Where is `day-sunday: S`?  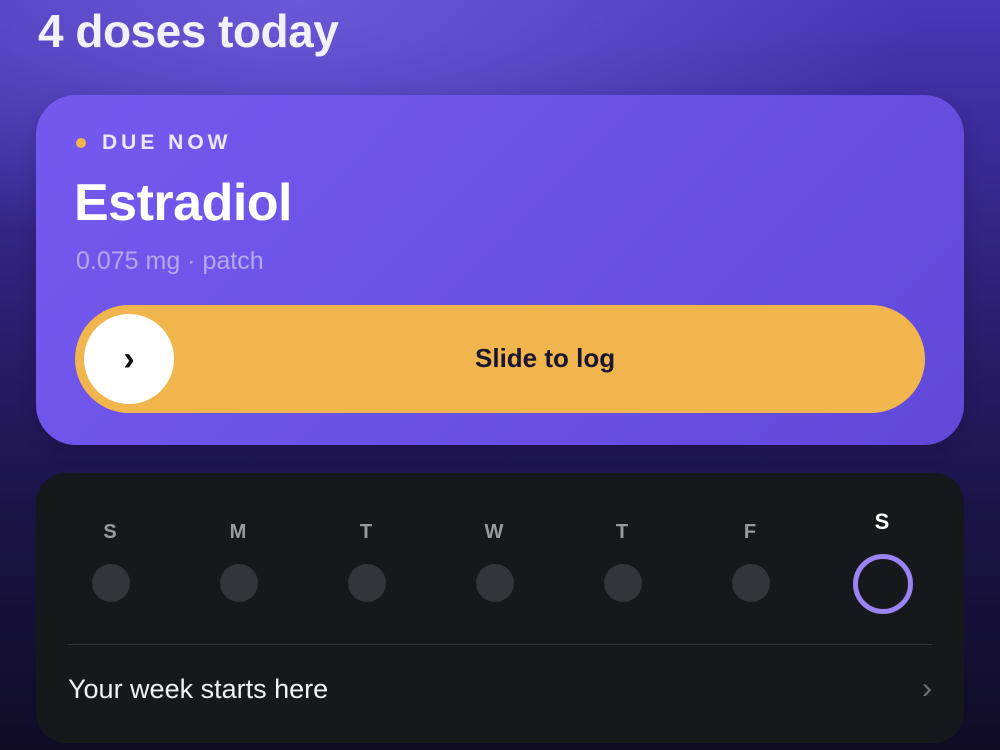
day-sunday: S is located at coordinates (110, 532).